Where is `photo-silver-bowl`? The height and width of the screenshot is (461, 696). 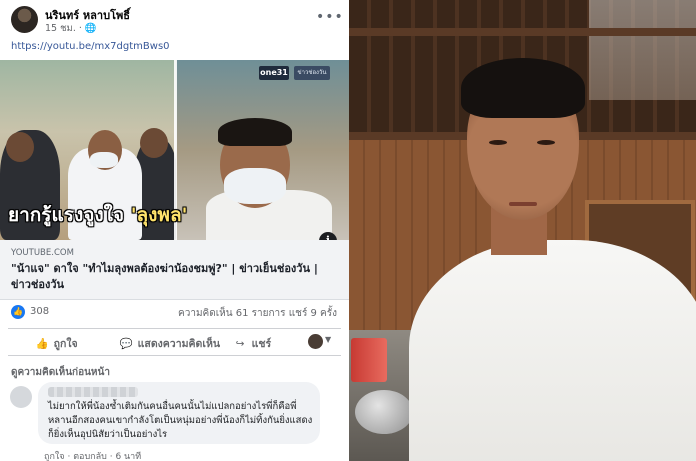 photo-silver-bowl is located at coordinates (384, 412).